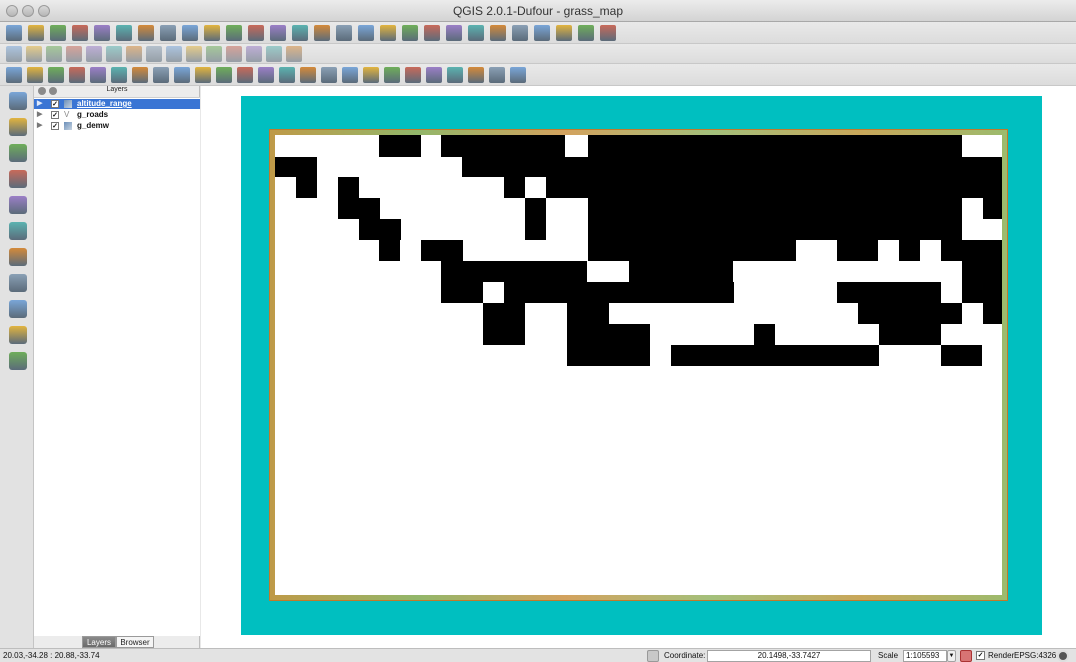 The width and height of the screenshot is (1076, 662). What do you see at coordinates (294, 54) in the screenshot?
I see `label-change-icon` at bounding box center [294, 54].